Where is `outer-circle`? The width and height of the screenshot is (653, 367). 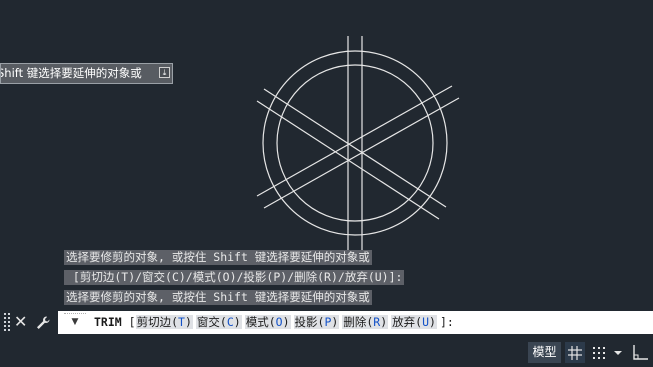 outer-circle is located at coordinates (355, 143).